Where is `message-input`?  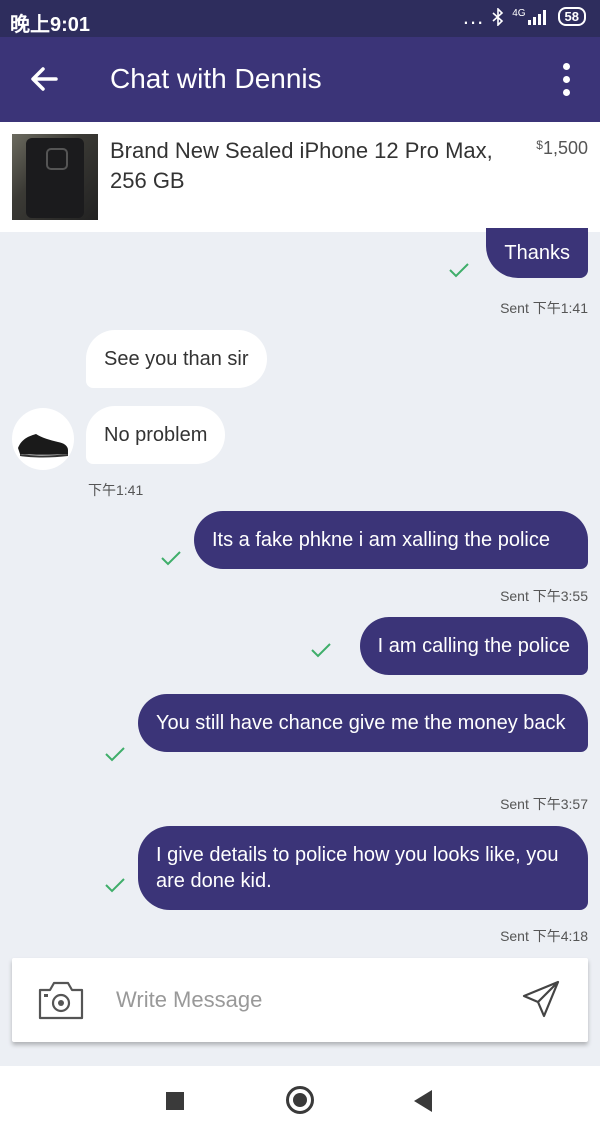
message-input is located at coordinates (306, 1000).